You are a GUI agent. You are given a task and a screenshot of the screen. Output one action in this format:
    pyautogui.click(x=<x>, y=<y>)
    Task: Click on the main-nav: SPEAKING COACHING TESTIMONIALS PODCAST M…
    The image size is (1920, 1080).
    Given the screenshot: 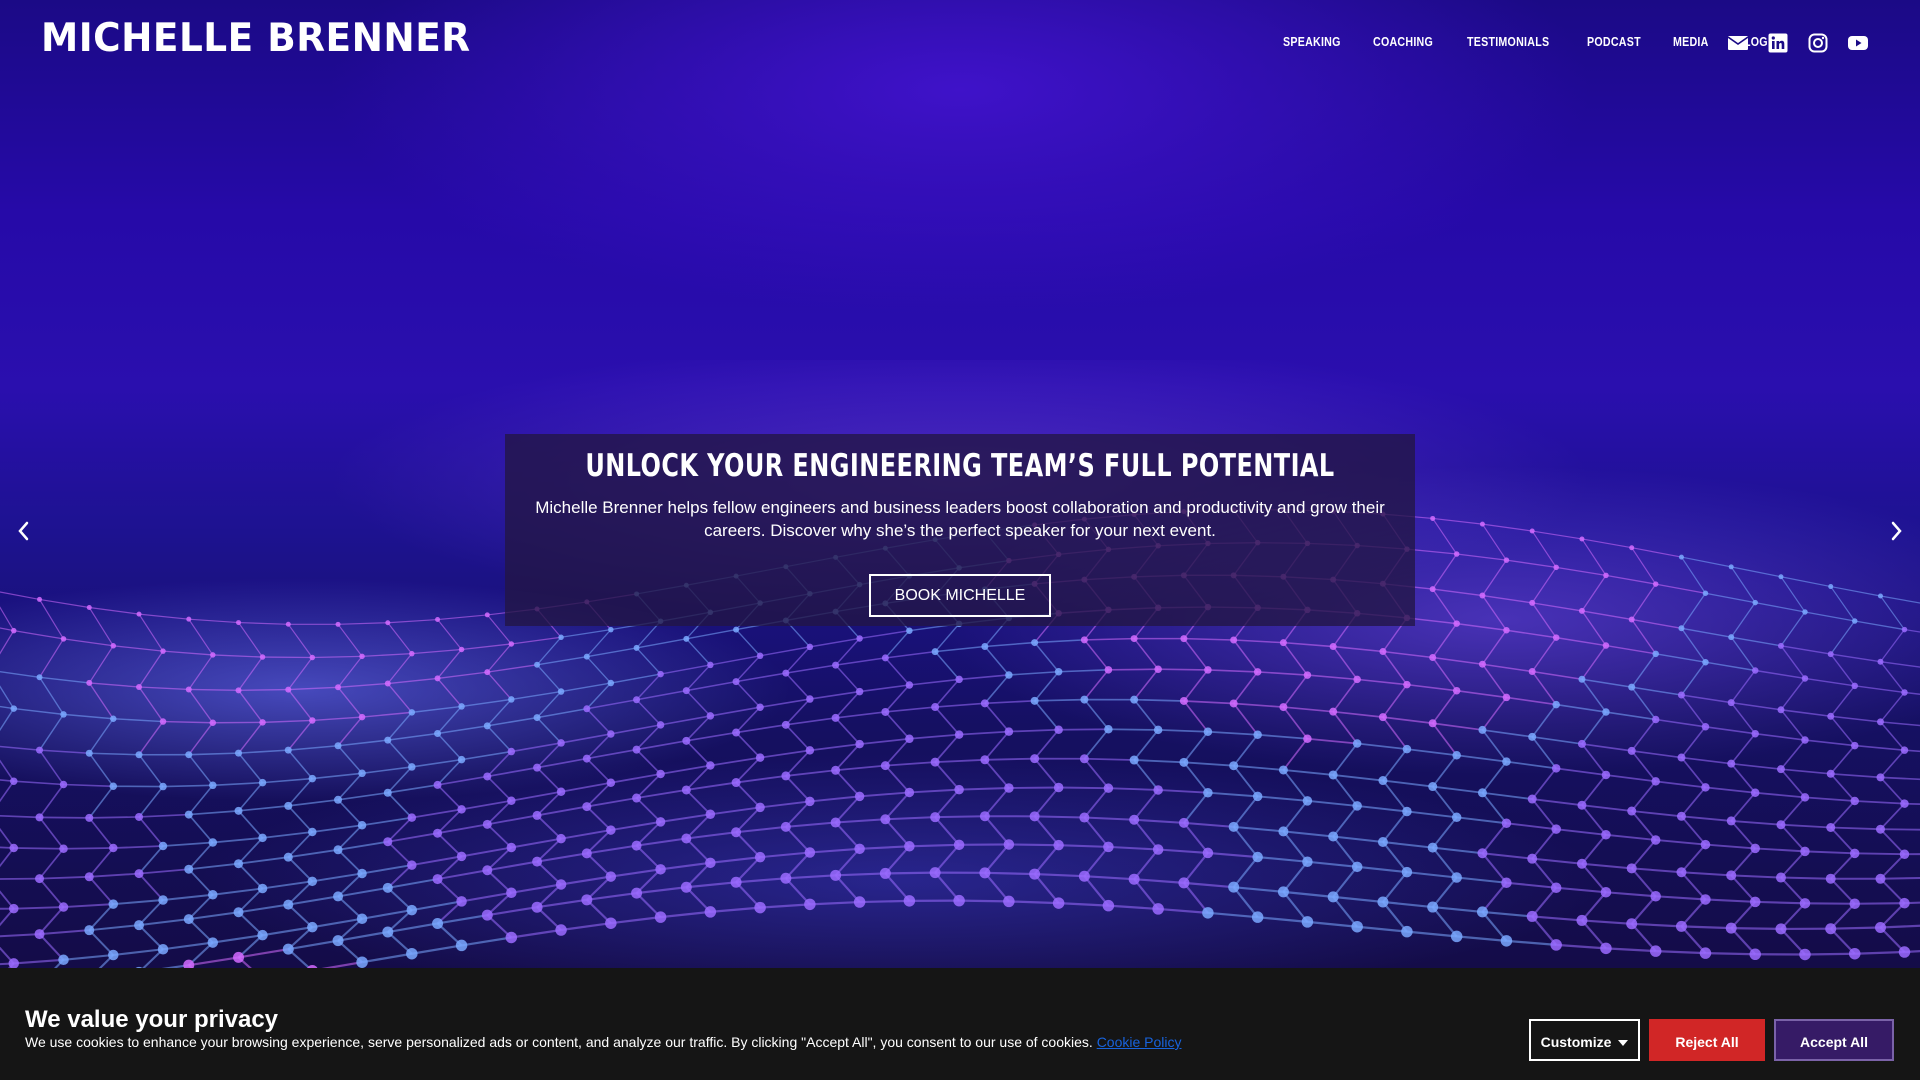 What is the action you would take?
    pyautogui.click(x=1529, y=41)
    